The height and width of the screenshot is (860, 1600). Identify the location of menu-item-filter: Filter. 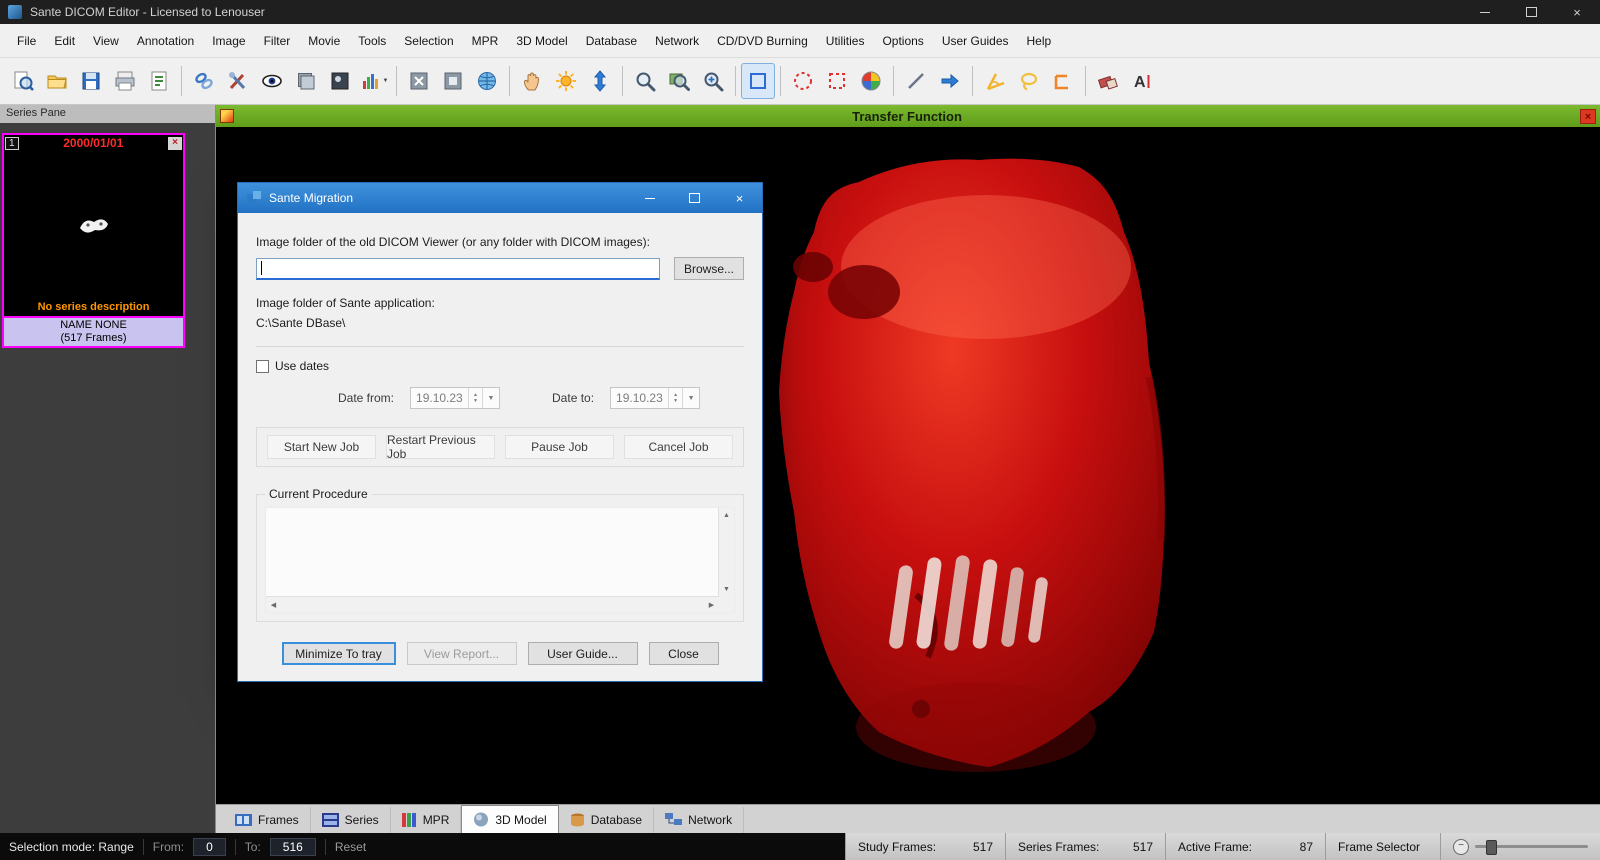
(277, 41).